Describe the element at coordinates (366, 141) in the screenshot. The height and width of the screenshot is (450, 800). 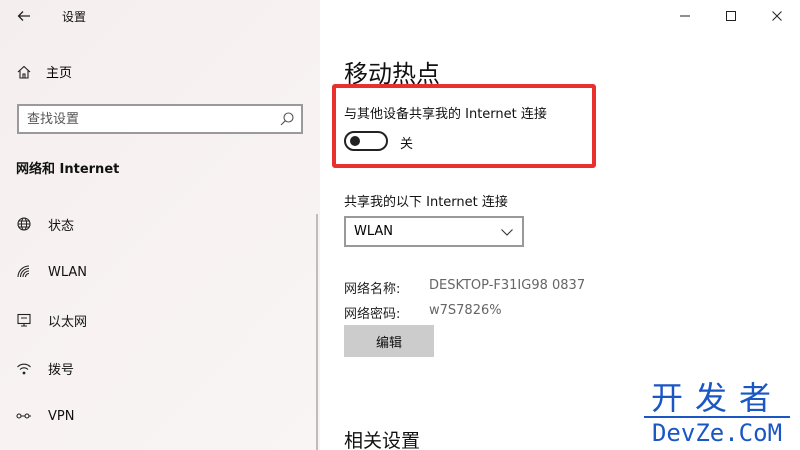
I see `hotspot-toggle` at that location.